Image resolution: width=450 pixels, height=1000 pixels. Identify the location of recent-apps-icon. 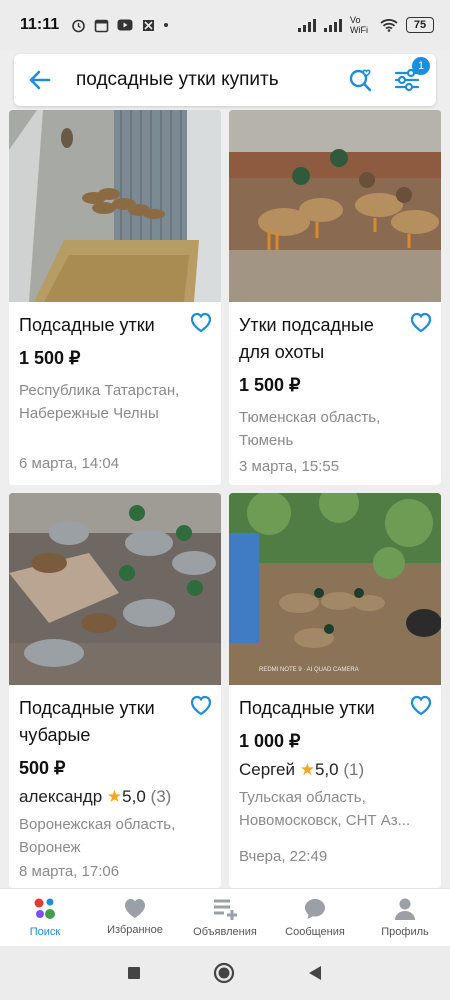
(134, 973).